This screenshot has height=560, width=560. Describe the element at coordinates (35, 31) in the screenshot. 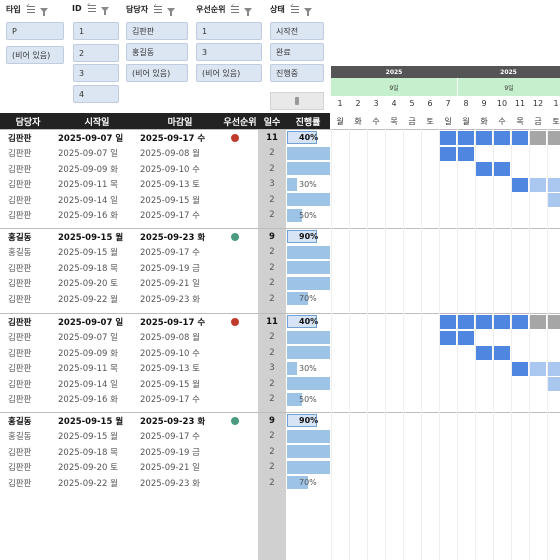

I see `slicer-item: P` at that location.